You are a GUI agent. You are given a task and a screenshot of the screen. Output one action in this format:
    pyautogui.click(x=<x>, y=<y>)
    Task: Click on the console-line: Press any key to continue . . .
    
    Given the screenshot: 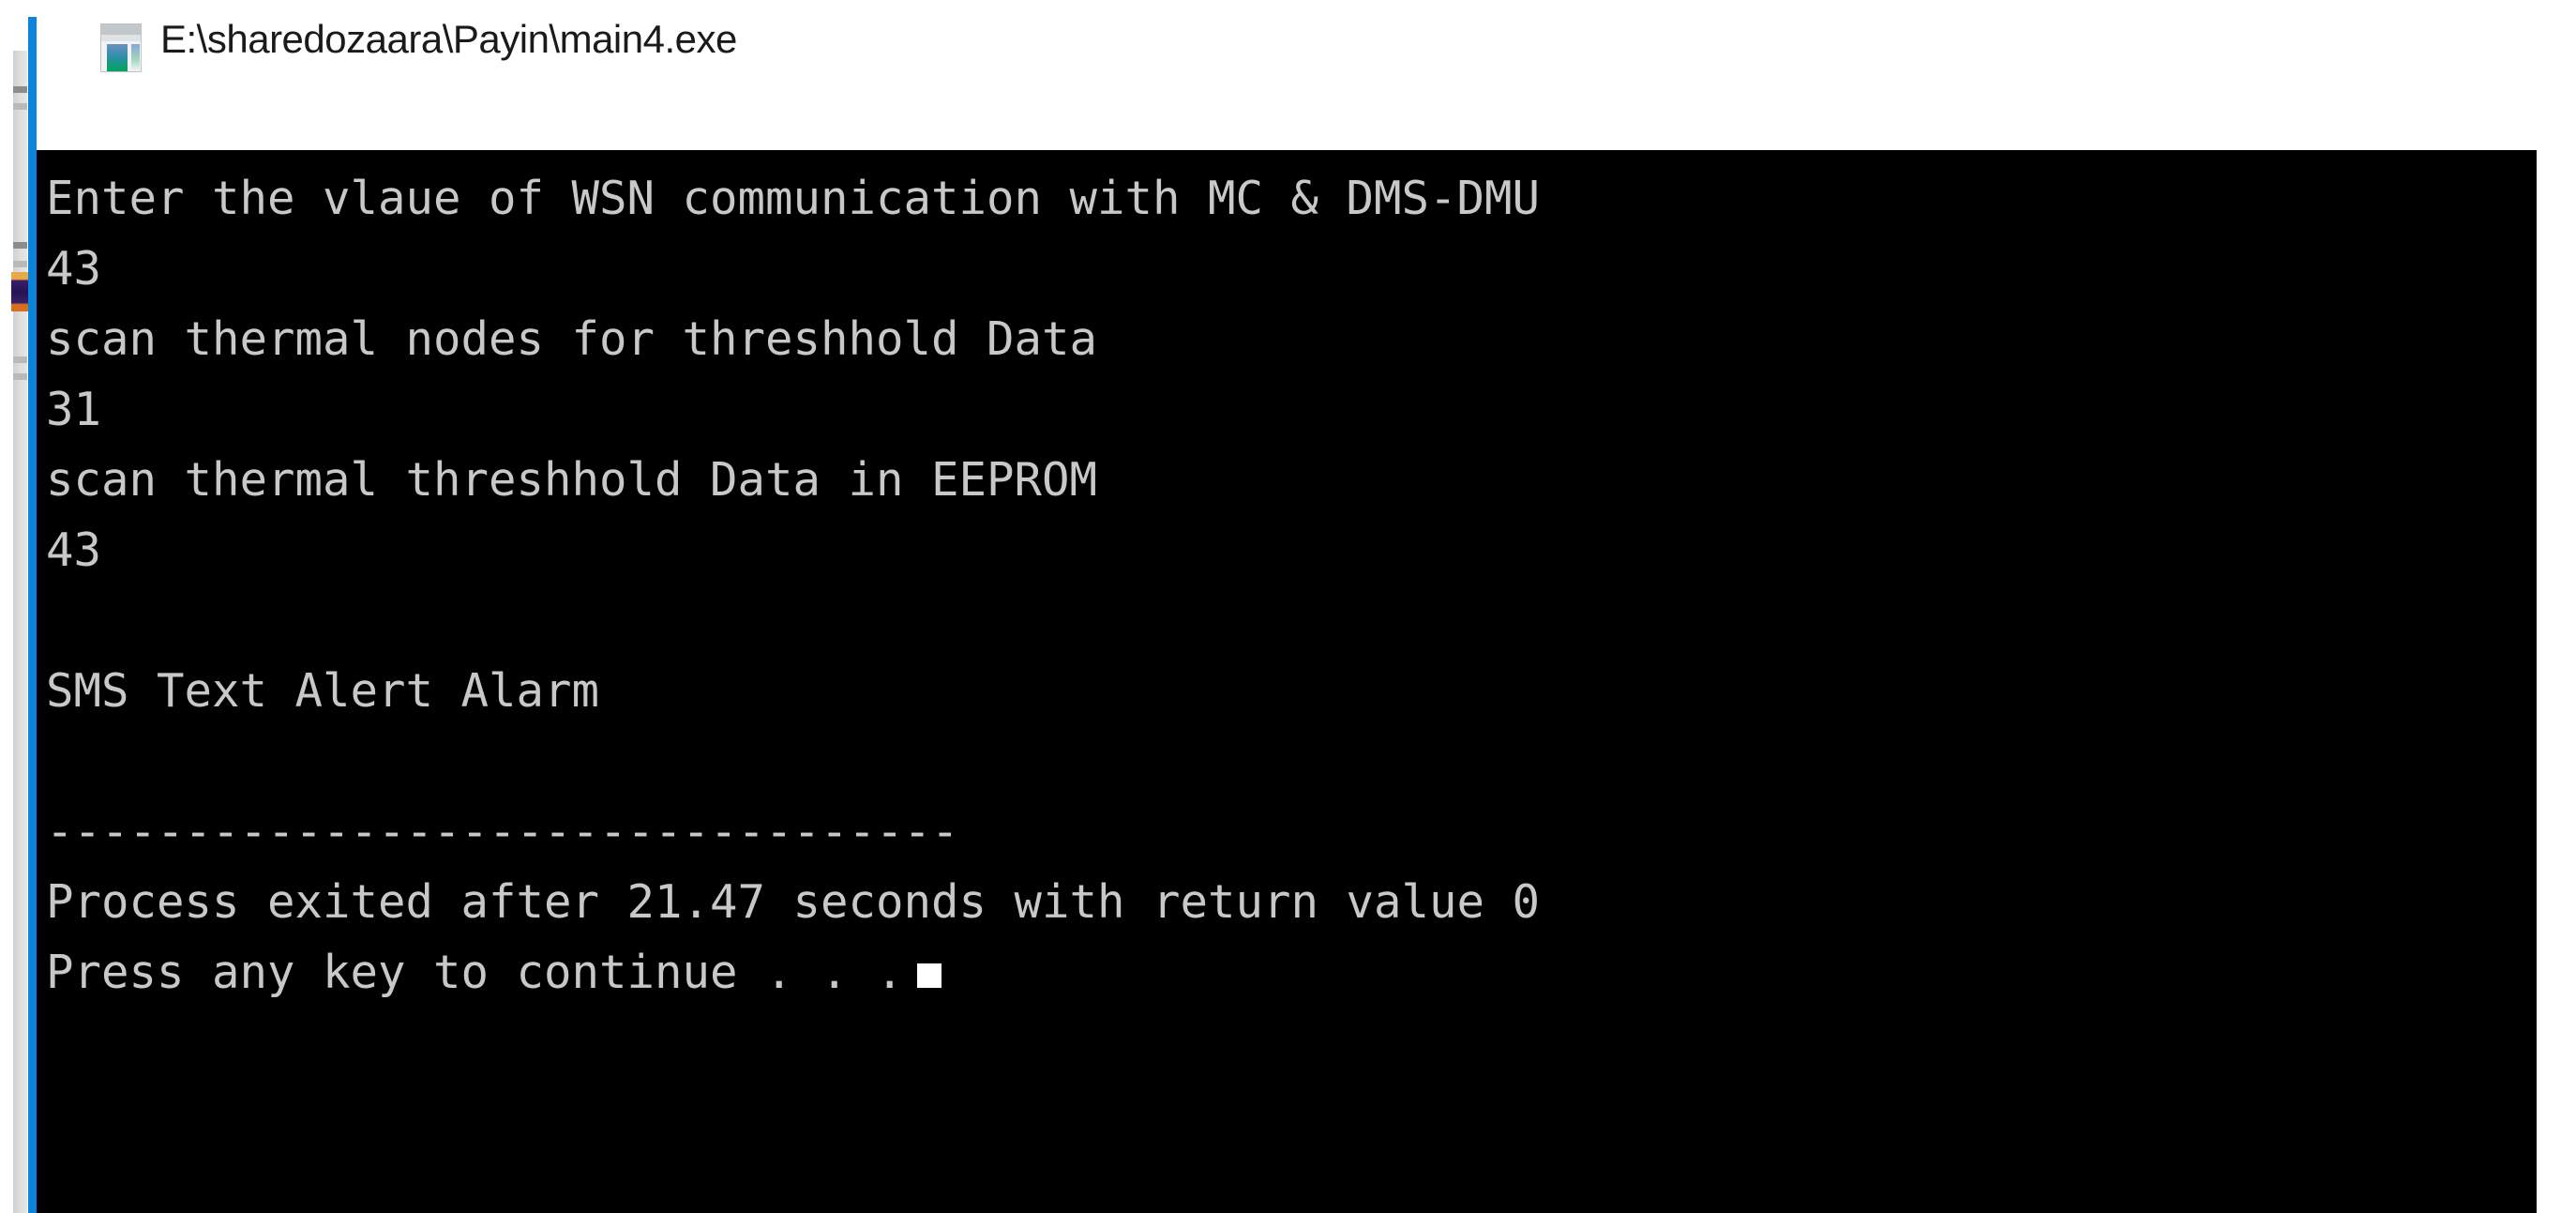 What is the action you would take?
    pyautogui.click(x=1291, y=972)
    